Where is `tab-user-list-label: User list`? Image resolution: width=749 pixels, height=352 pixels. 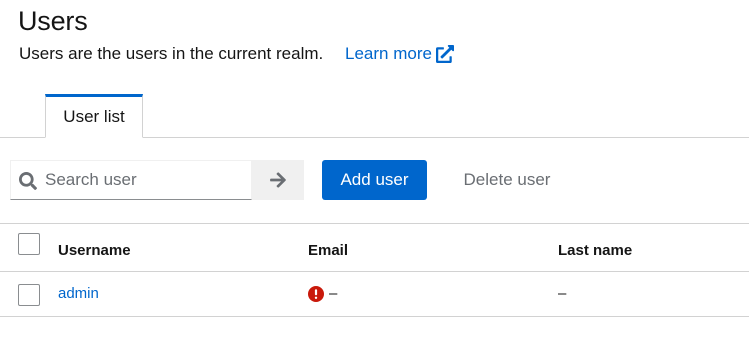 tab-user-list-label: User list is located at coordinates (94, 116).